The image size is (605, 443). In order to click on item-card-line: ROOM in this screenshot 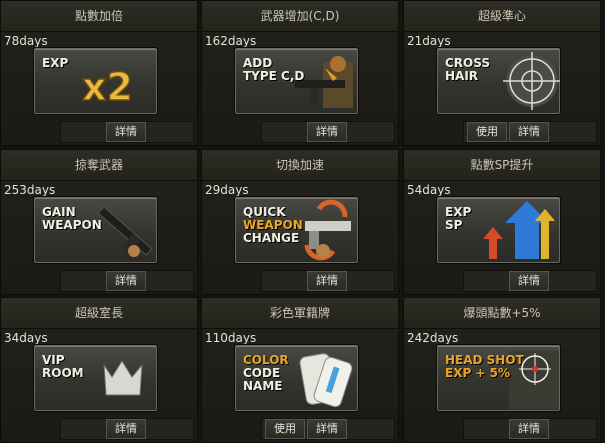, I will do `click(63, 373)`.